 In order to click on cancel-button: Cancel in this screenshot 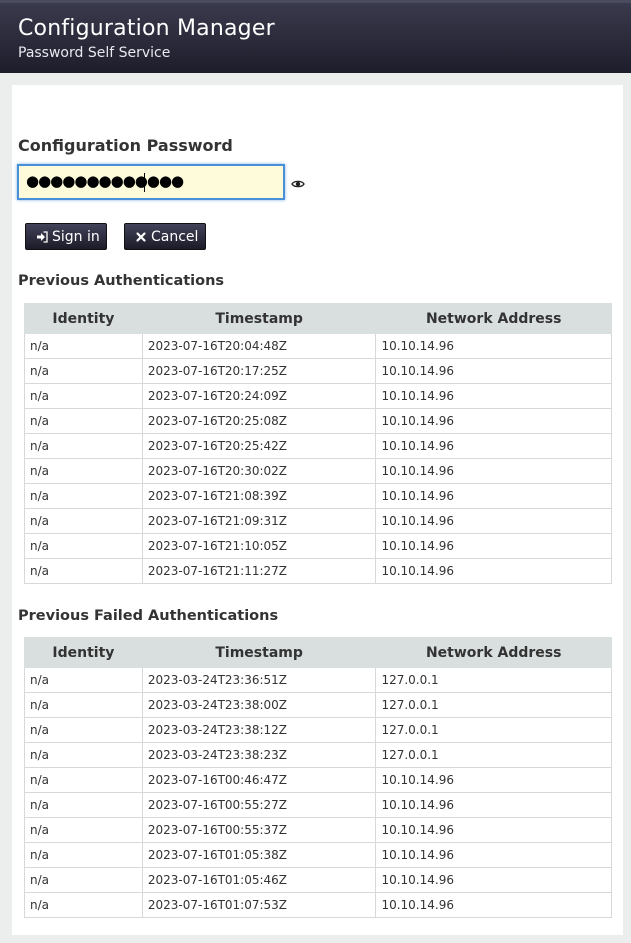, I will do `click(165, 236)`.